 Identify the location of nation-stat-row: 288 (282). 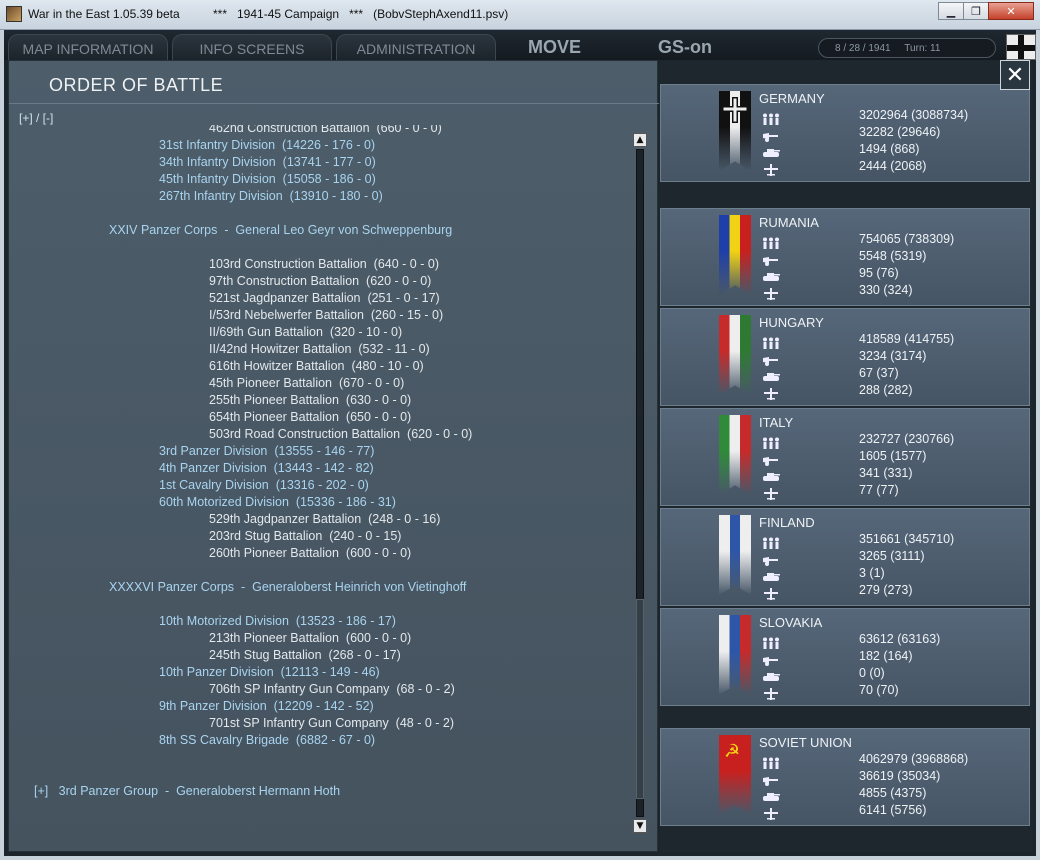
(891, 391).